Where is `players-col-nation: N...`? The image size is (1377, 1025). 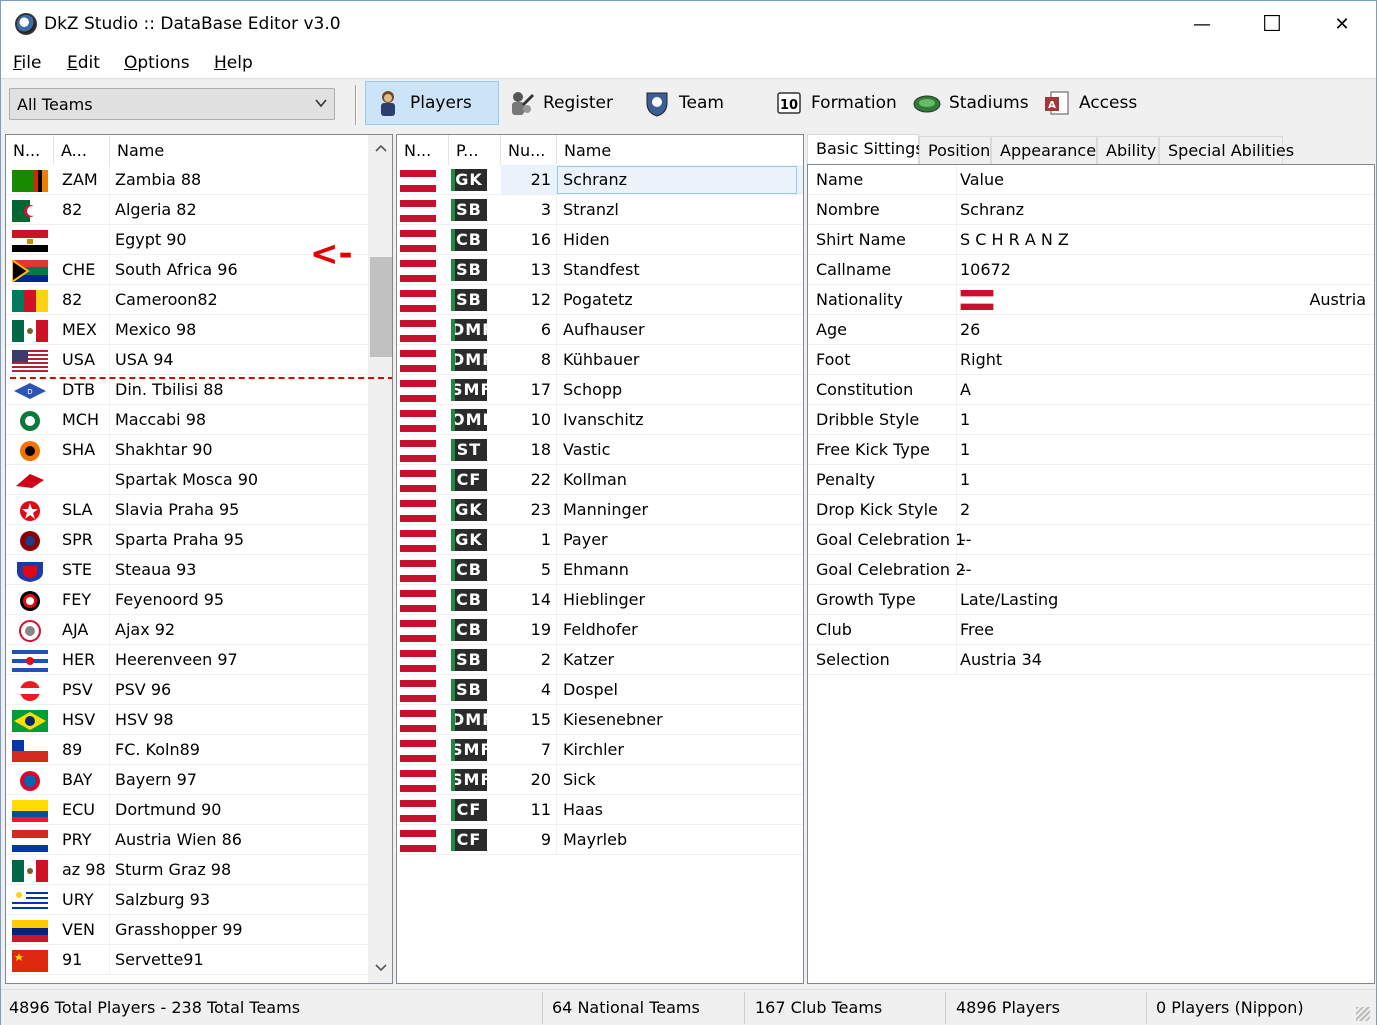
players-col-nation: N... is located at coordinates (423, 150).